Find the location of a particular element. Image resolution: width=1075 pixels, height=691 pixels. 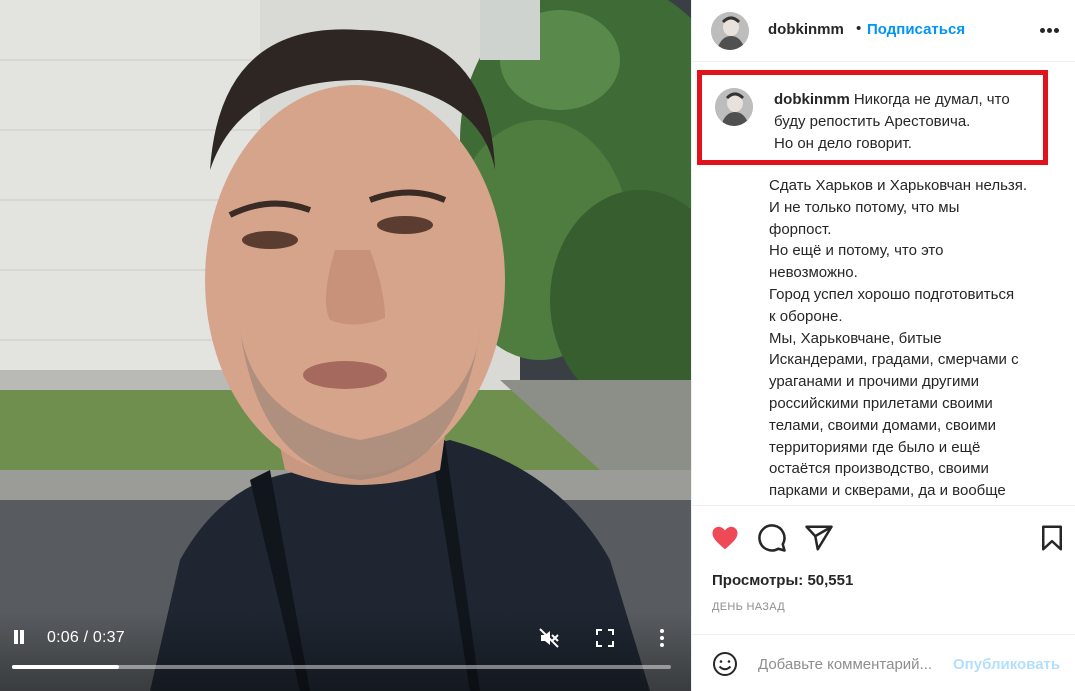

caption-body-line: российскими прилетами своими is located at coordinates (881, 403).